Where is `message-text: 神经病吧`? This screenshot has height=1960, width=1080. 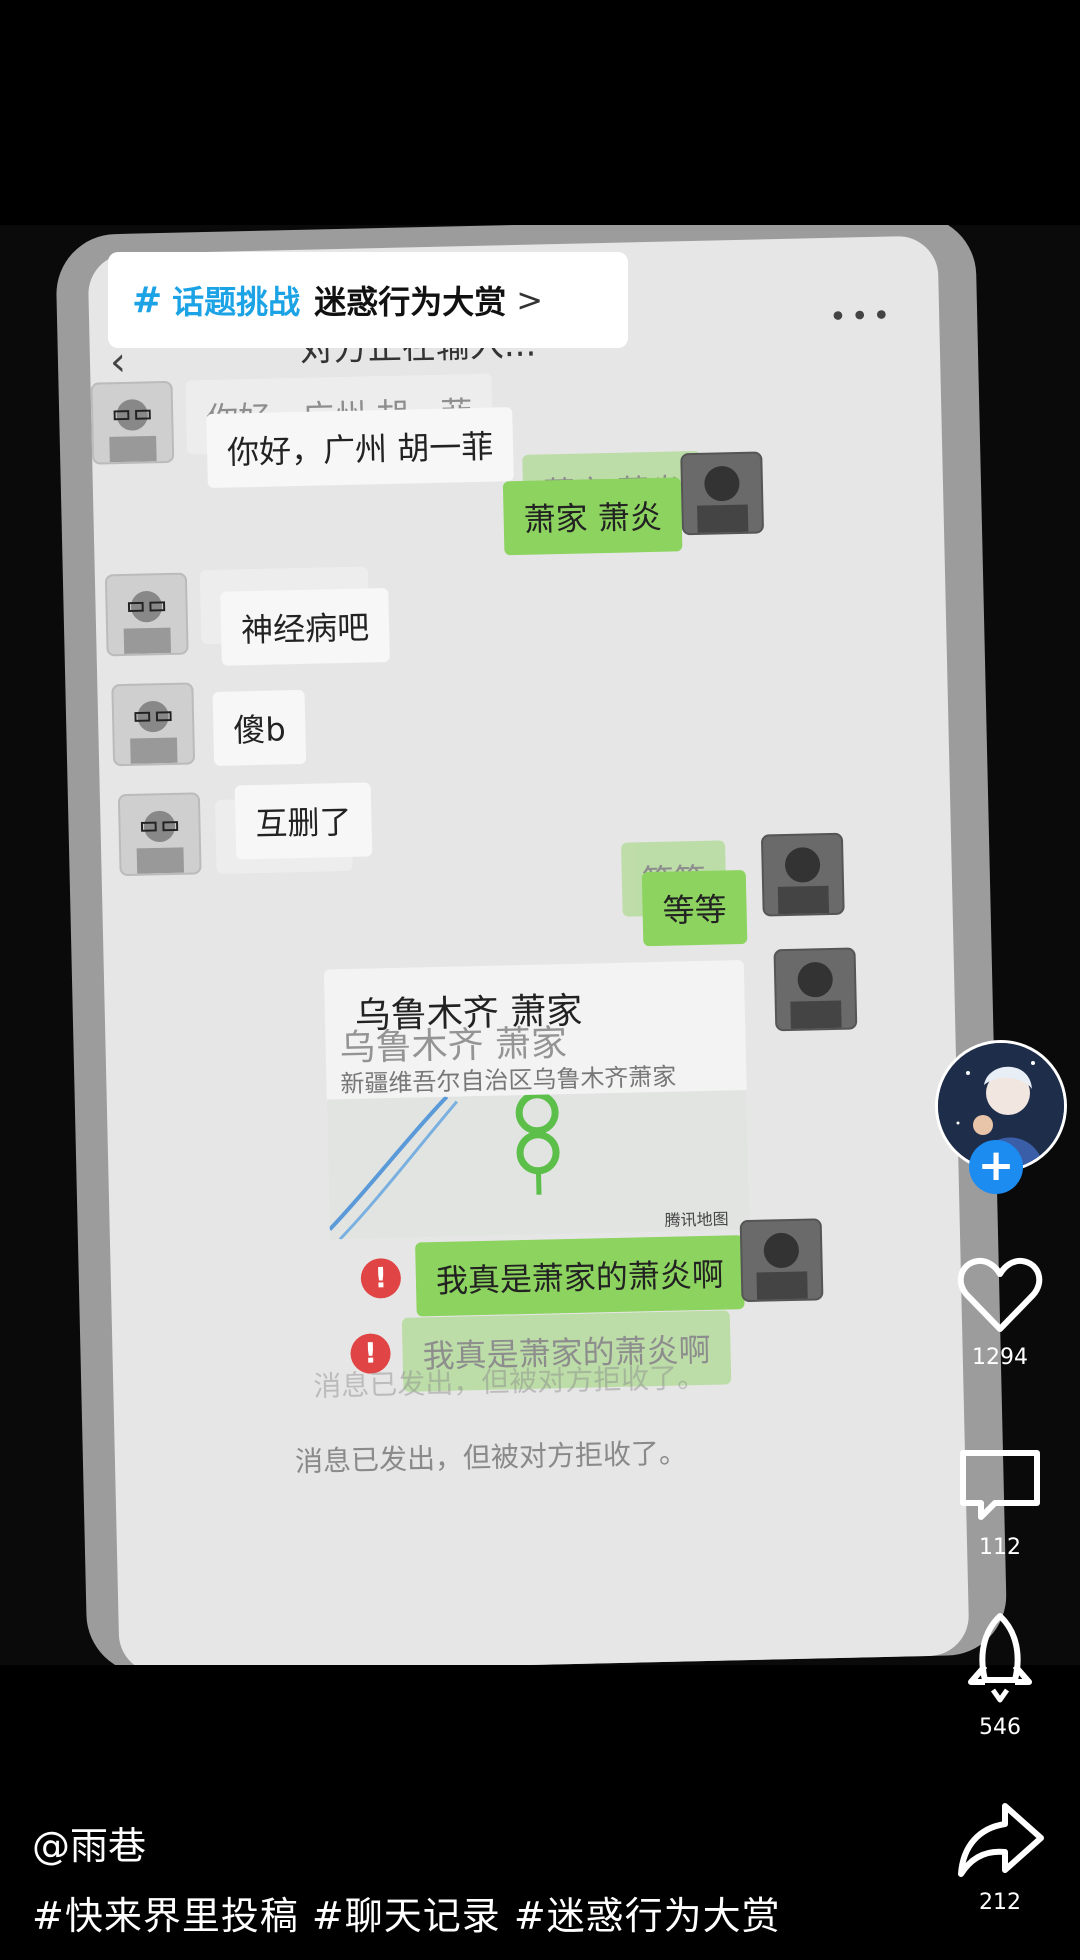 message-text: 神经病吧 is located at coordinates (305, 629).